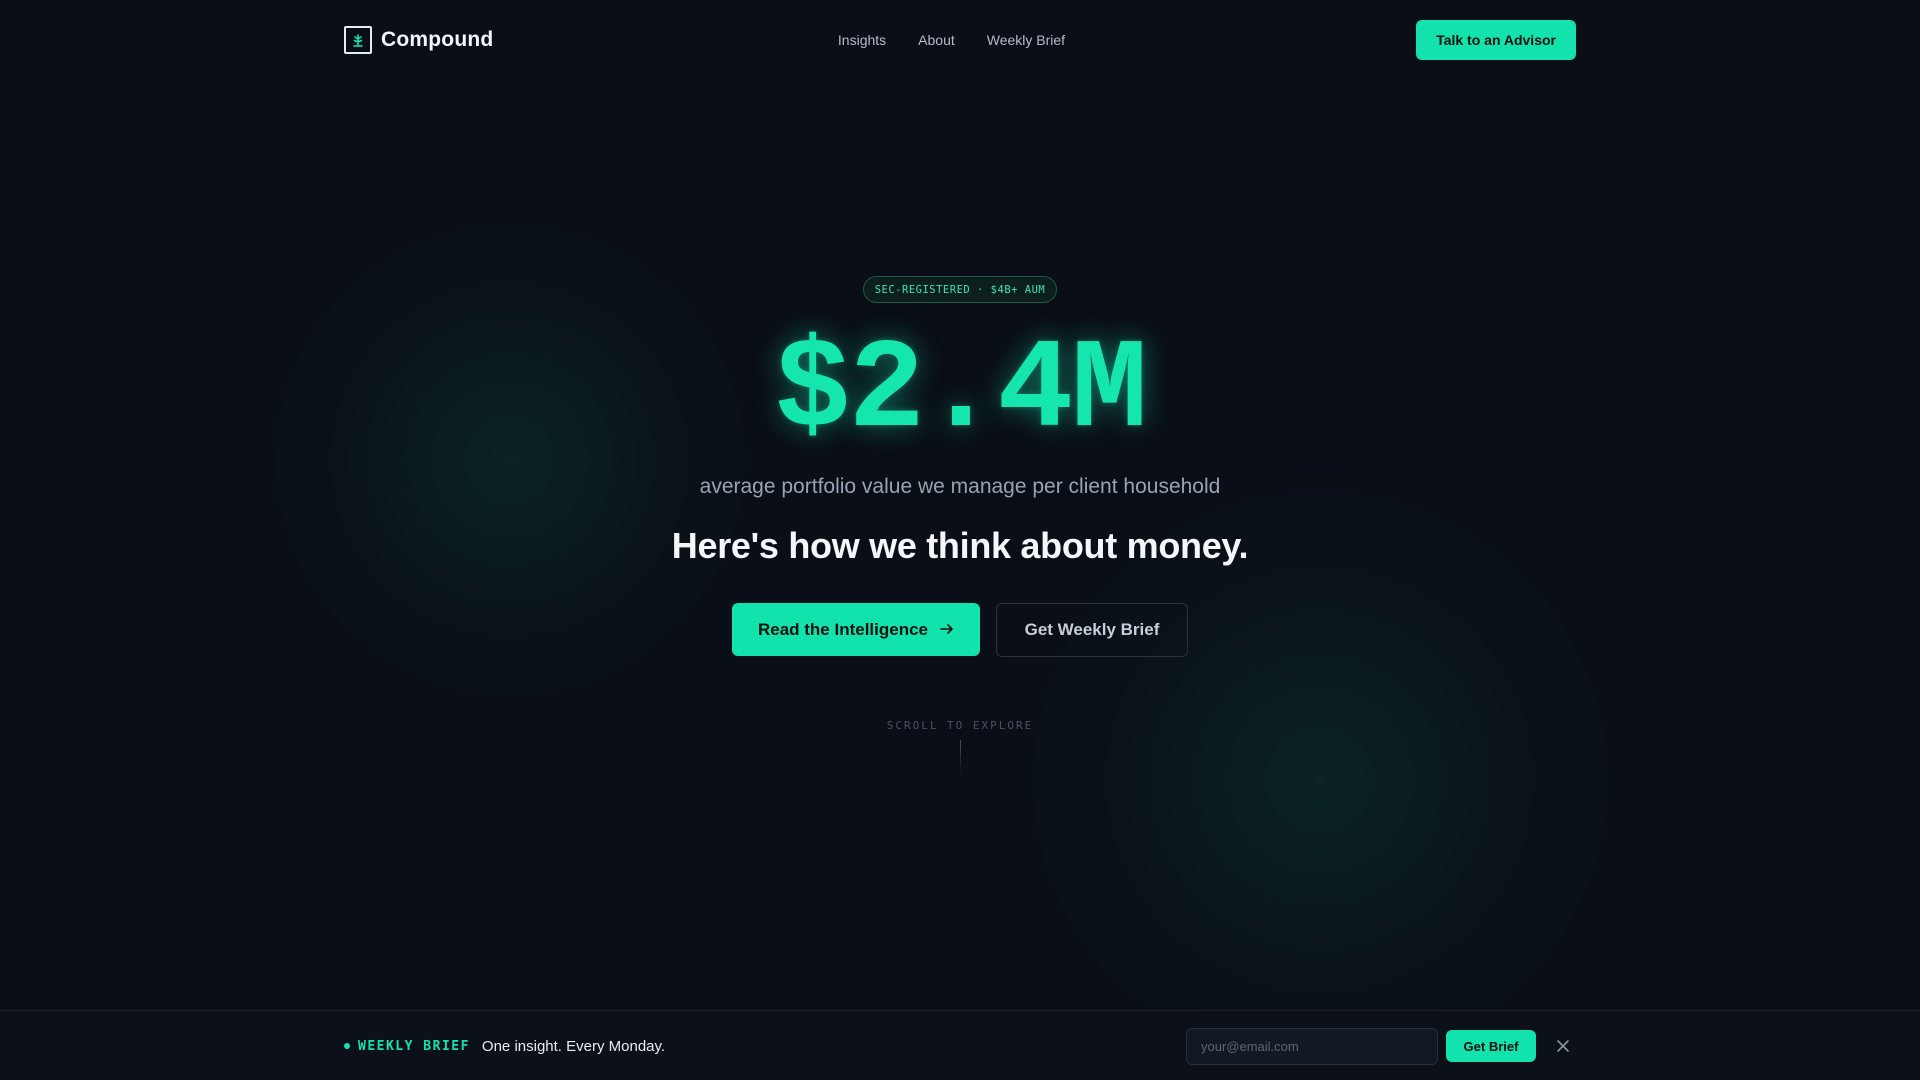 Image resolution: width=1920 pixels, height=1080 pixels. What do you see at coordinates (1026, 40) in the screenshot?
I see `nav-link-weekly-brief: Weekly Brief` at bounding box center [1026, 40].